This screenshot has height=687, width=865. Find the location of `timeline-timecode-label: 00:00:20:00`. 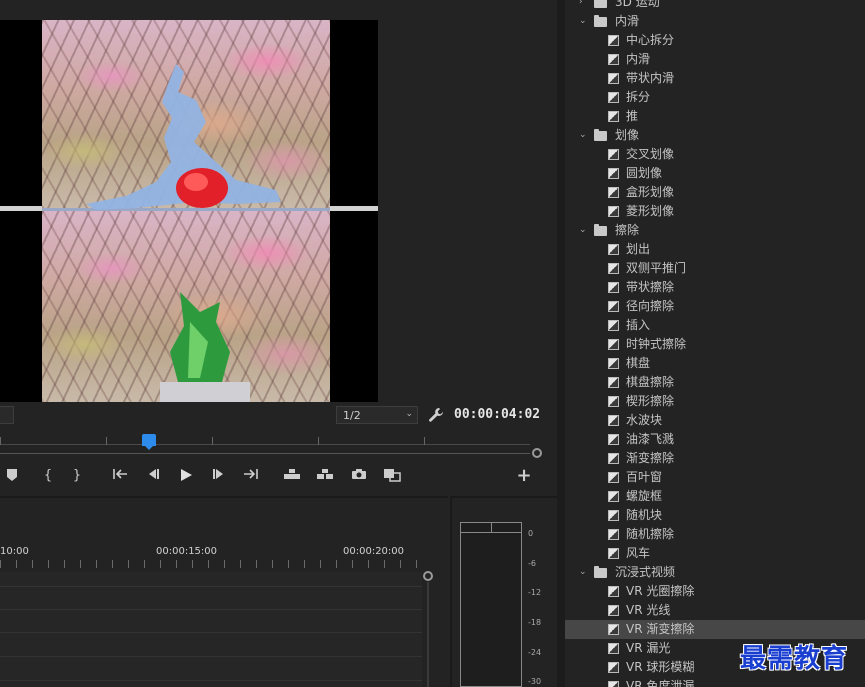

timeline-timecode-label: 00:00:20:00 is located at coordinates (374, 551).